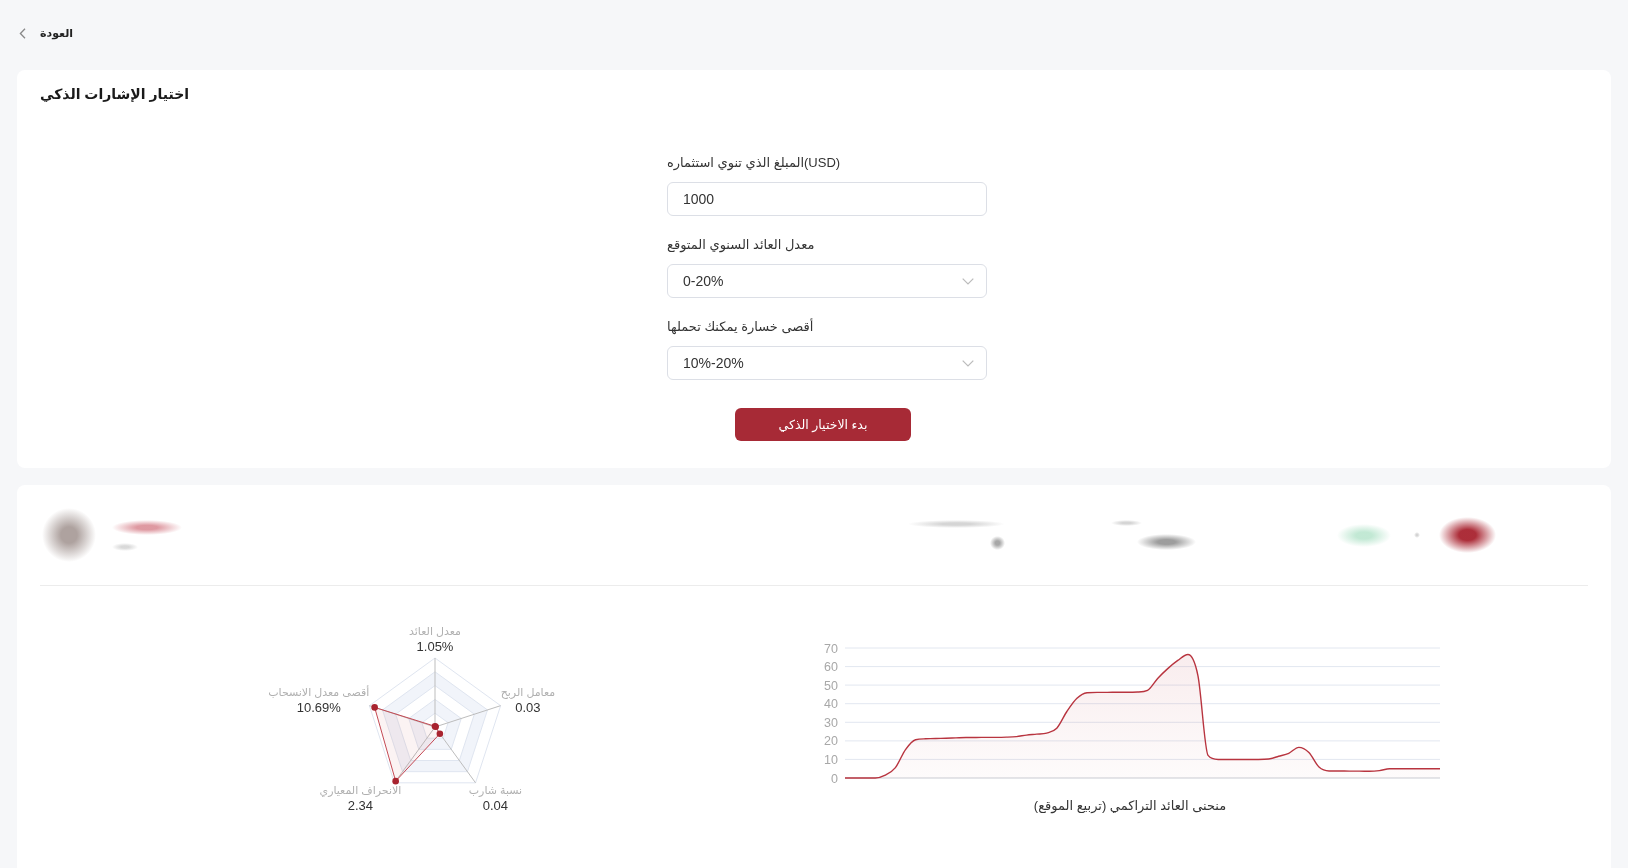 The image size is (1628, 868). I want to click on start-selection-button: بدء الاختيار الذكي, so click(823, 424).